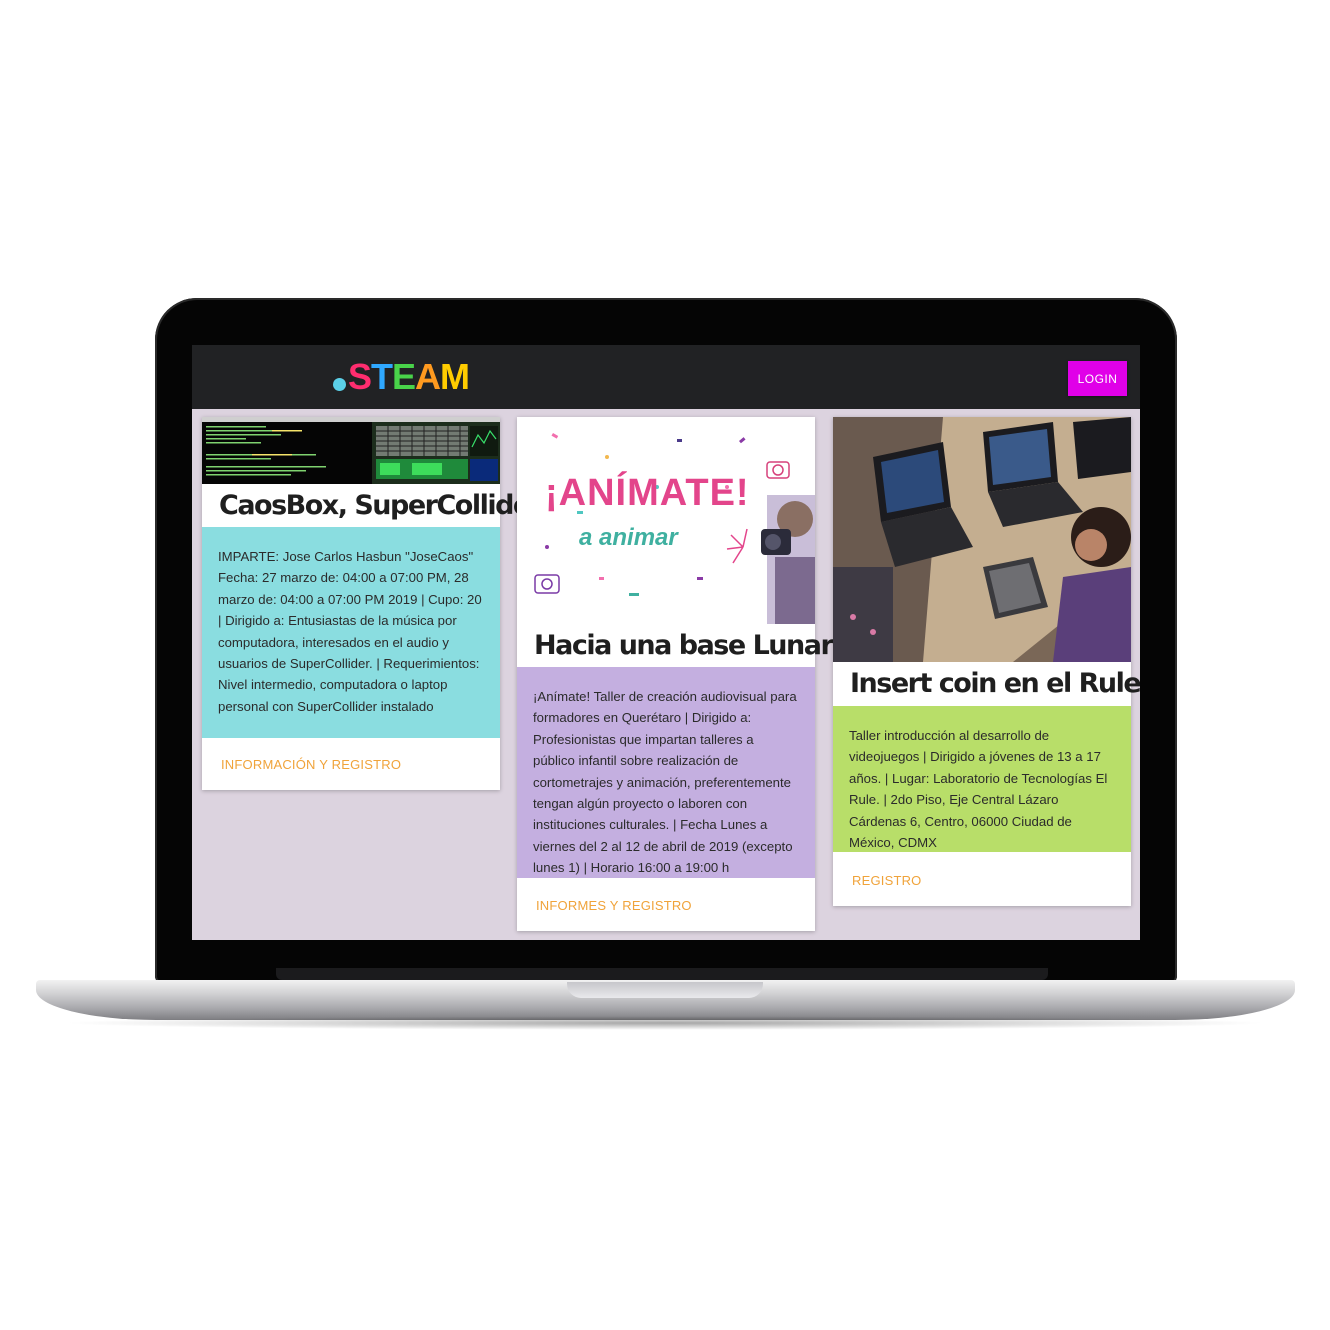 This screenshot has height=1330, width=1330. What do you see at coordinates (311, 764) in the screenshot?
I see `info-register-link: INFORMACIÓN Y REGISTRO` at bounding box center [311, 764].